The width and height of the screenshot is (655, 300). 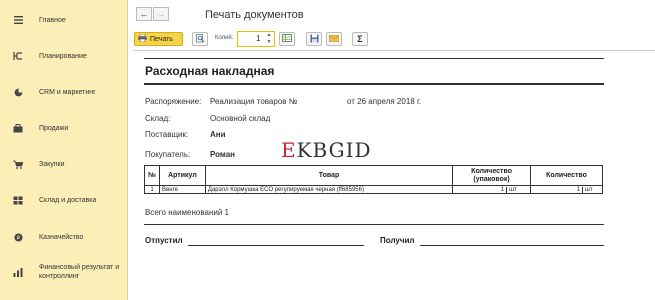 What do you see at coordinates (397, 240) in the screenshot?
I see `received-label: Получил` at bounding box center [397, 240].